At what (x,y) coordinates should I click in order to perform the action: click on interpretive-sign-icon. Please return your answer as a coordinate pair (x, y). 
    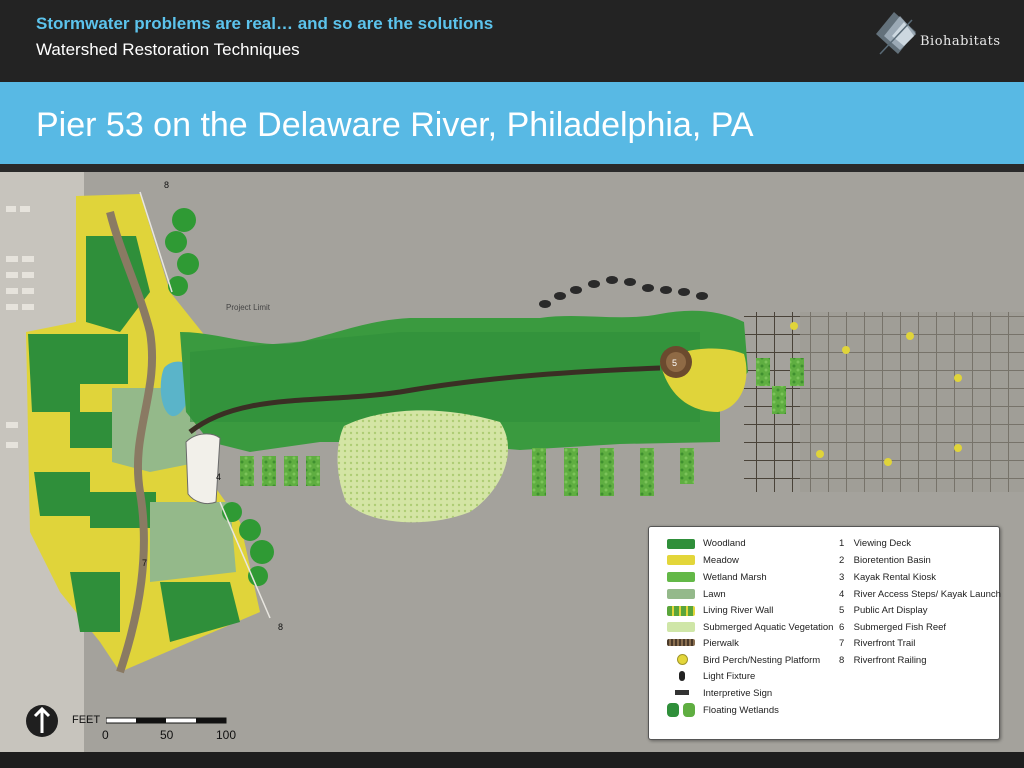
    Looking at the image, I should click on (682, 692).